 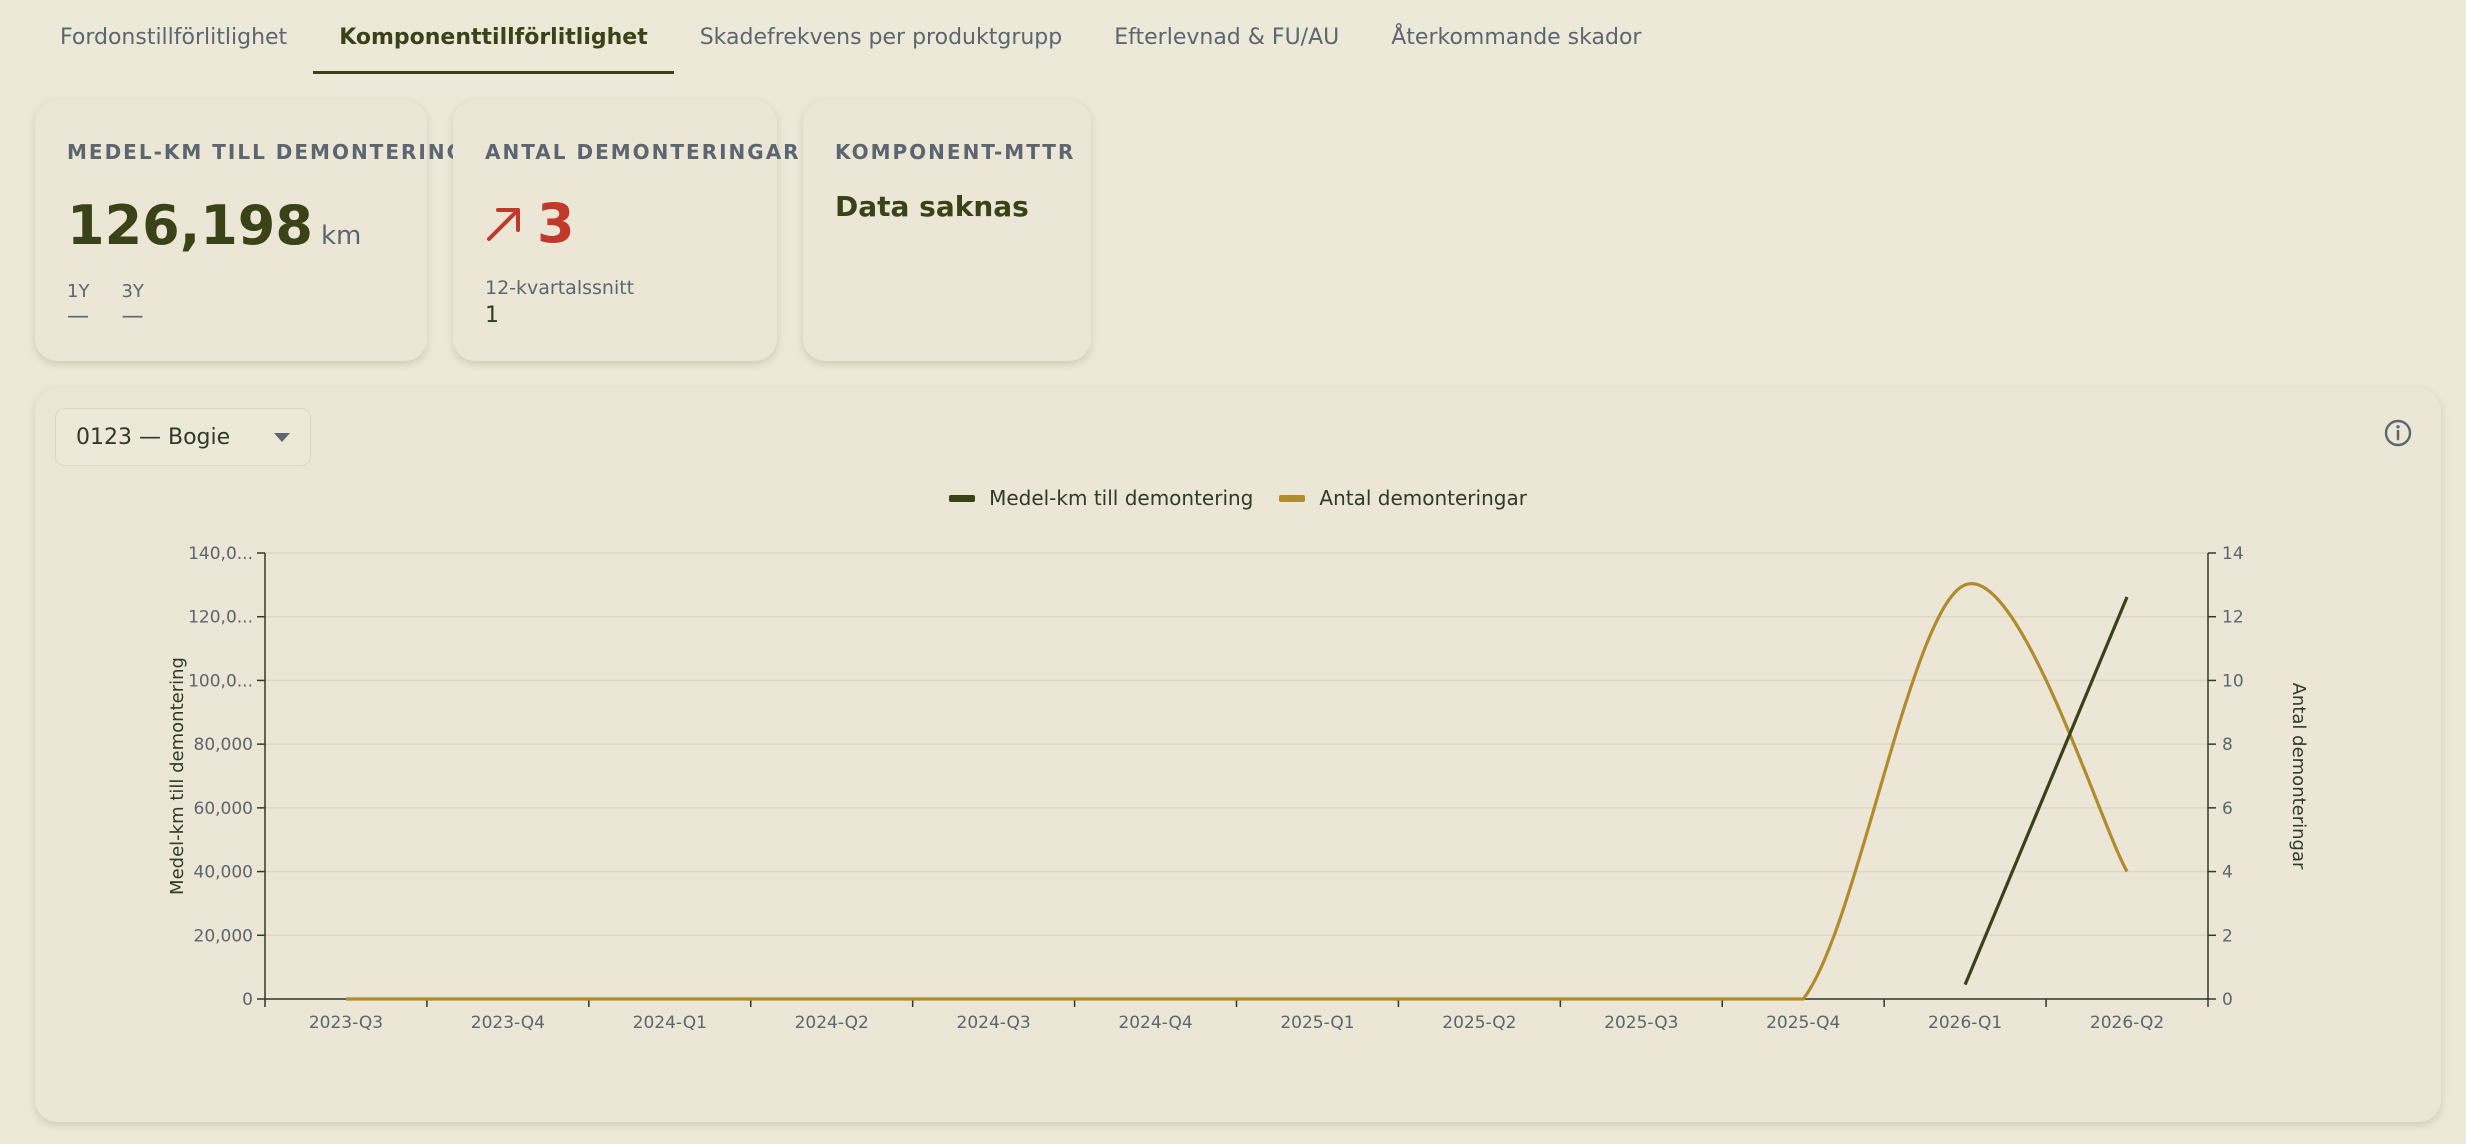 I want to click on tab-skadefrekvens: Skadefrekvens per produktgrupp, so click(x=881, y=39).